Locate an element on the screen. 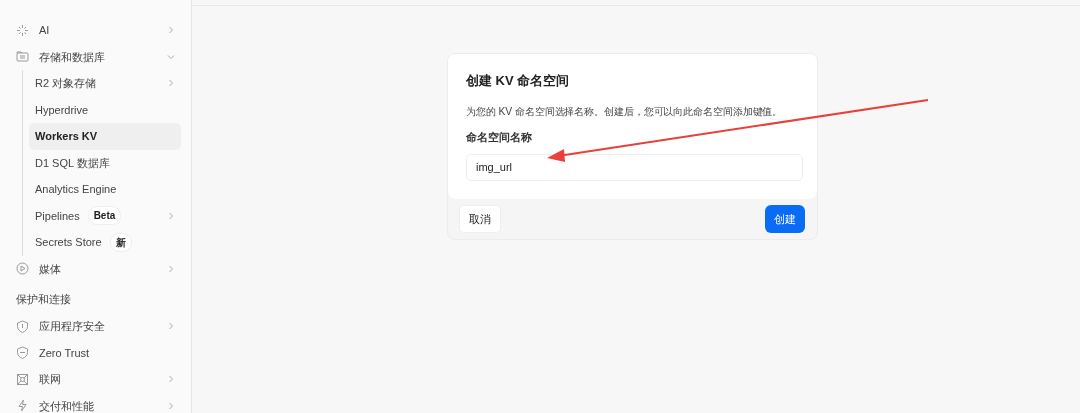 Image resolution: width=1080 pixels, height=413 pixels. play-circle-icon is located at coordinates (22, 269).